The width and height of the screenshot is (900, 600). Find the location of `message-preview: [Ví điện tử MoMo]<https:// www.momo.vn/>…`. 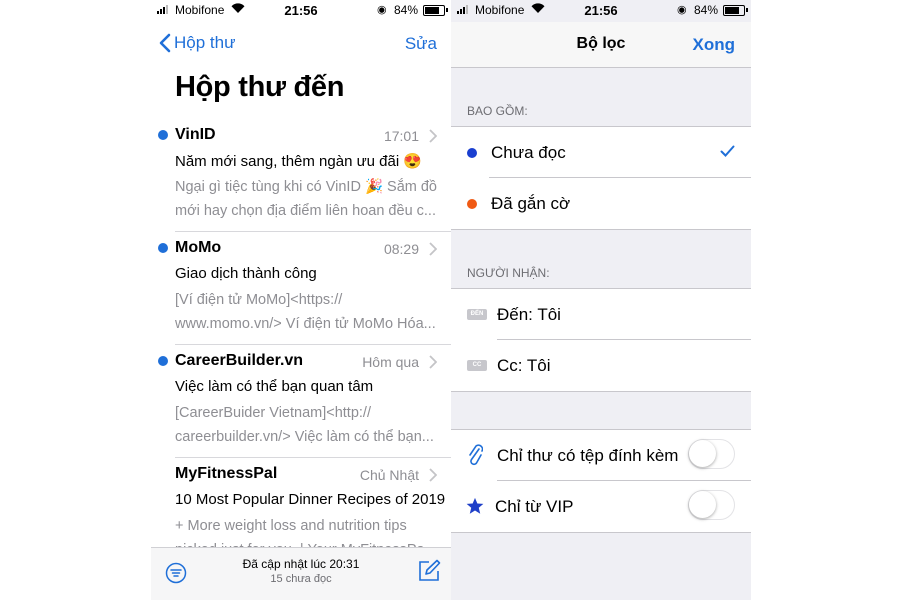

message-preview: [Ví điện tử MoMo]<https:// www.momo.vn/>… is located at coordinates (305, 312).